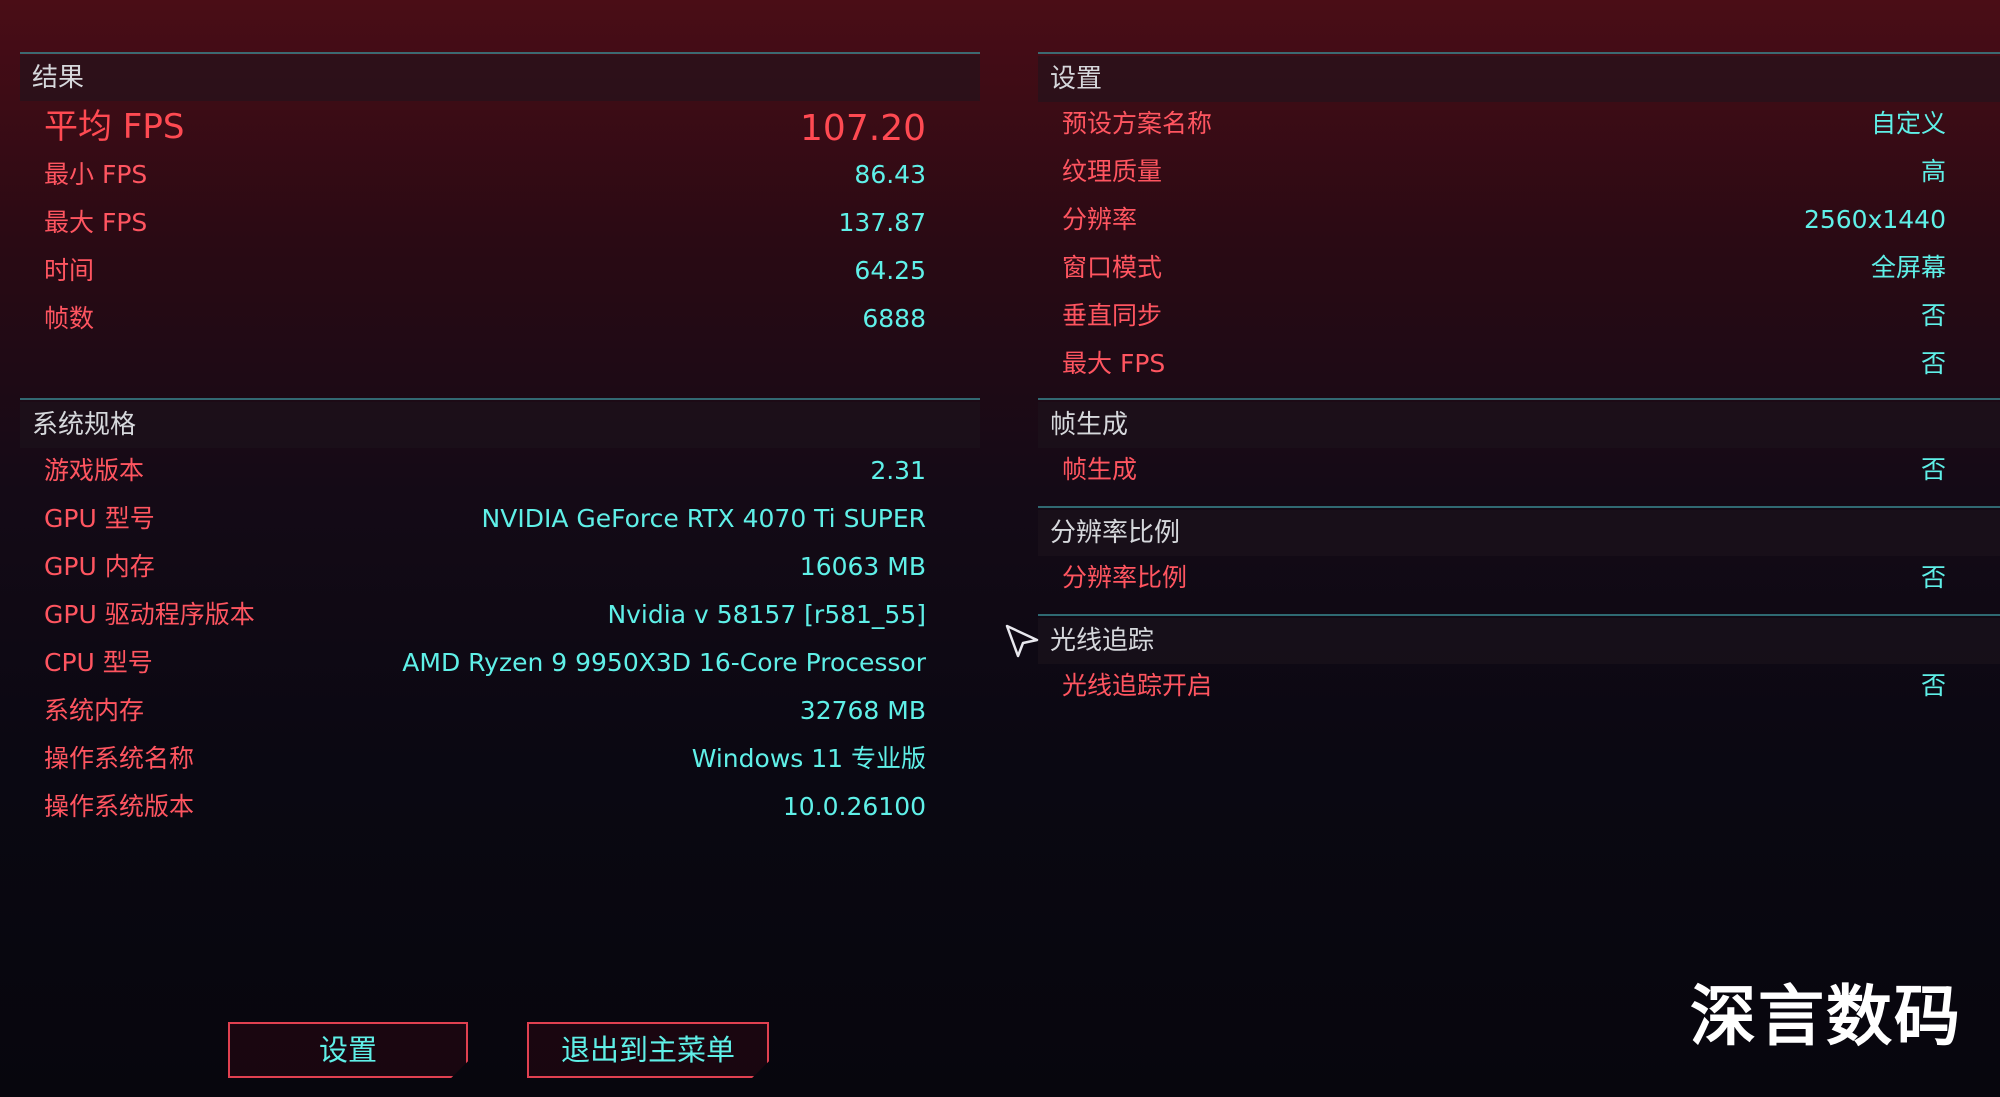 This screenshot has width=2000, height=1097. Describe the element at coordinates (69, 270) in the screenshot. I see `result-label: 时间` at that location.